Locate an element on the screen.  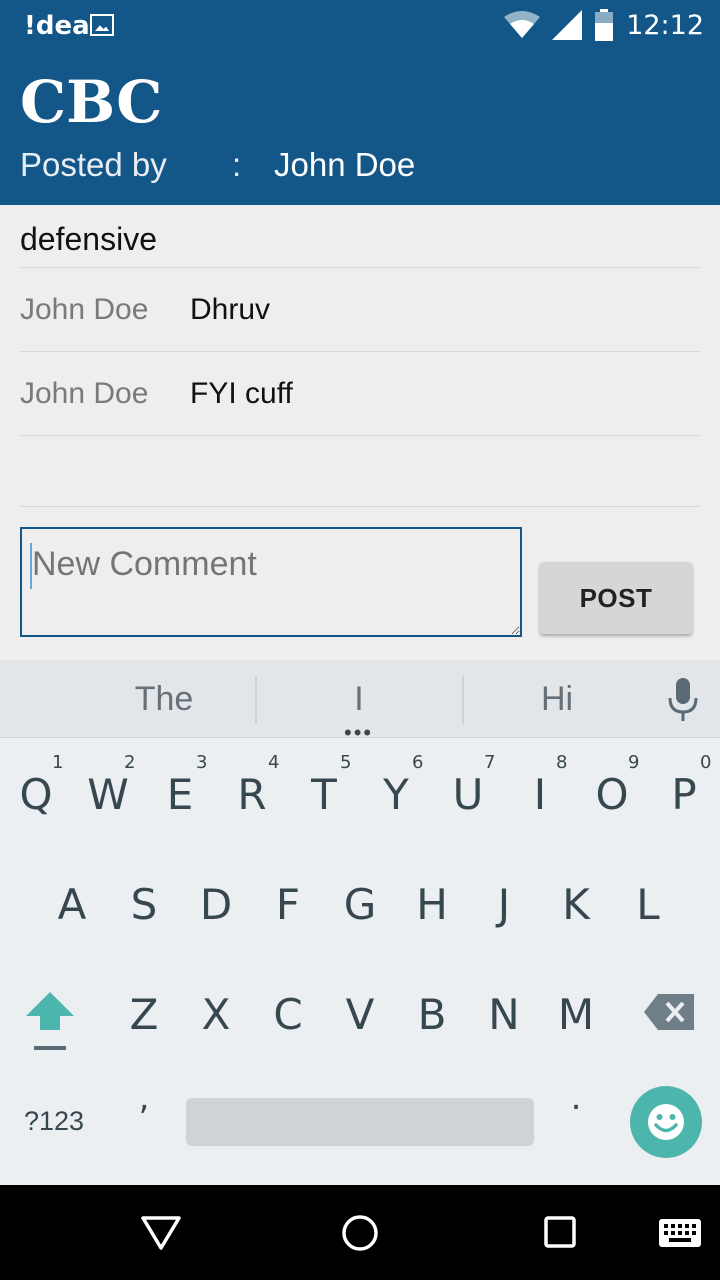
key-hint: 2 is located at coordinates (130, 762).